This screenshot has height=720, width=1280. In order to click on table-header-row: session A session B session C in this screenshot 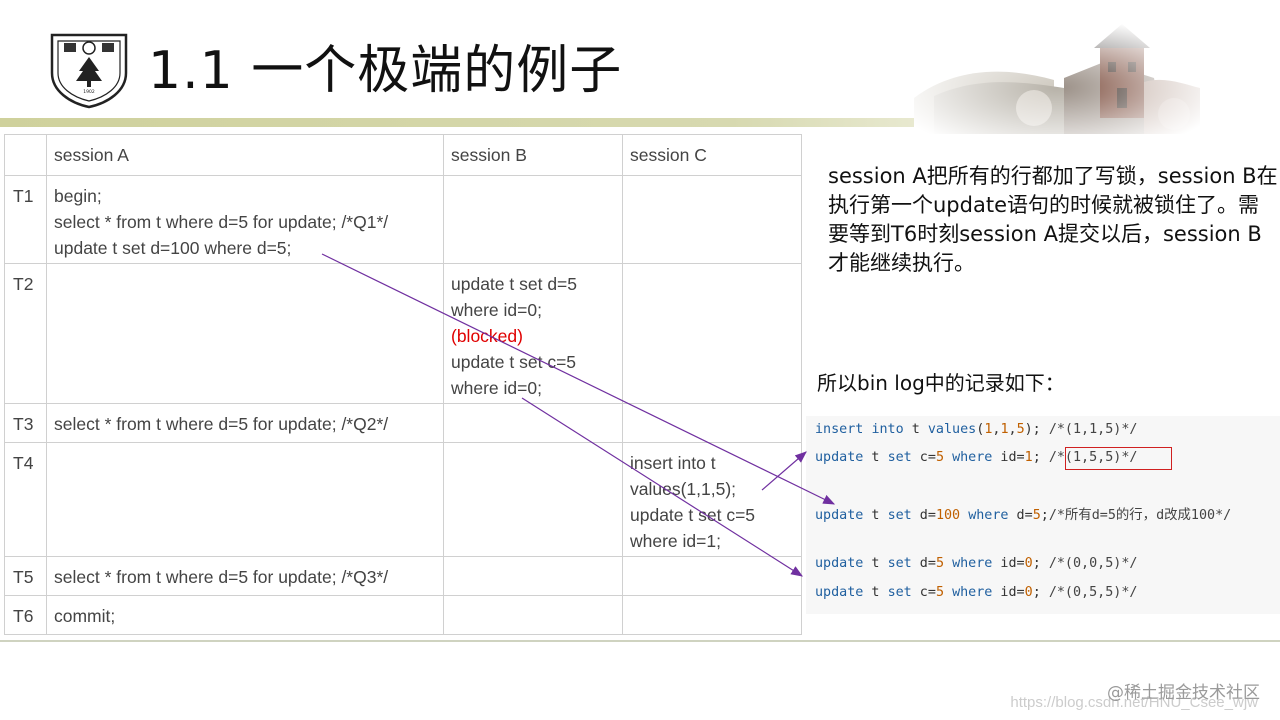, I will do `click(403, 155)`.